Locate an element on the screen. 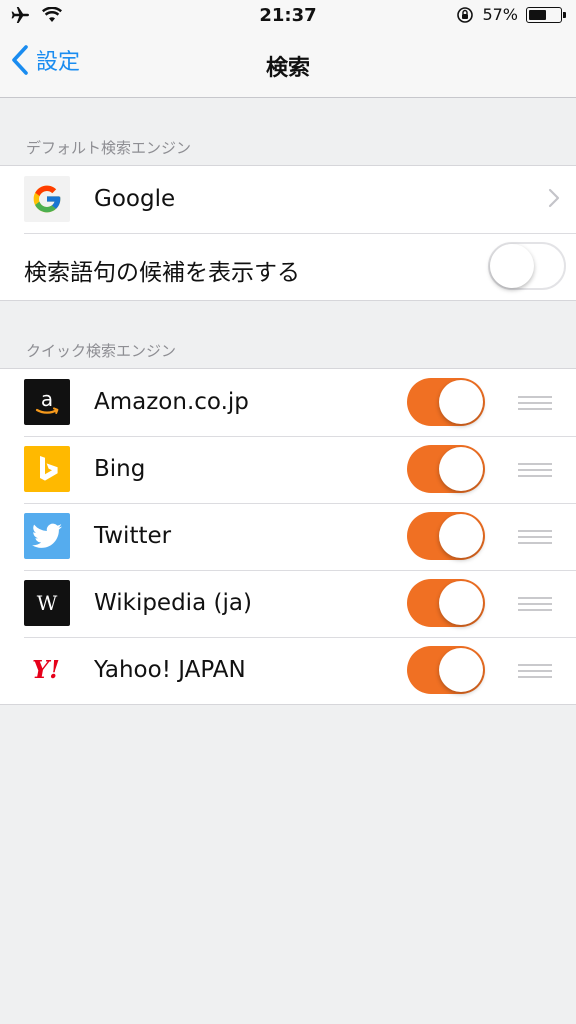  default-engine-group: Google 検索語句の候補を表示する is located at coordinates (288, 233).